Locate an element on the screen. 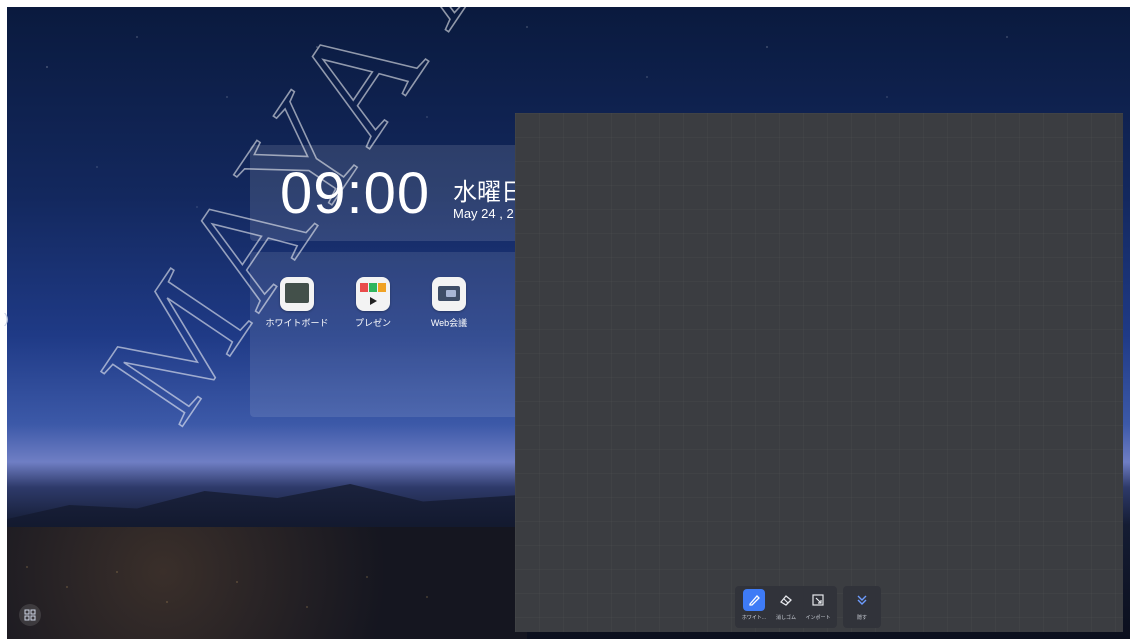 This screenshot has width=1130, height=639. pen-icon is located at coordinates (754, 600).